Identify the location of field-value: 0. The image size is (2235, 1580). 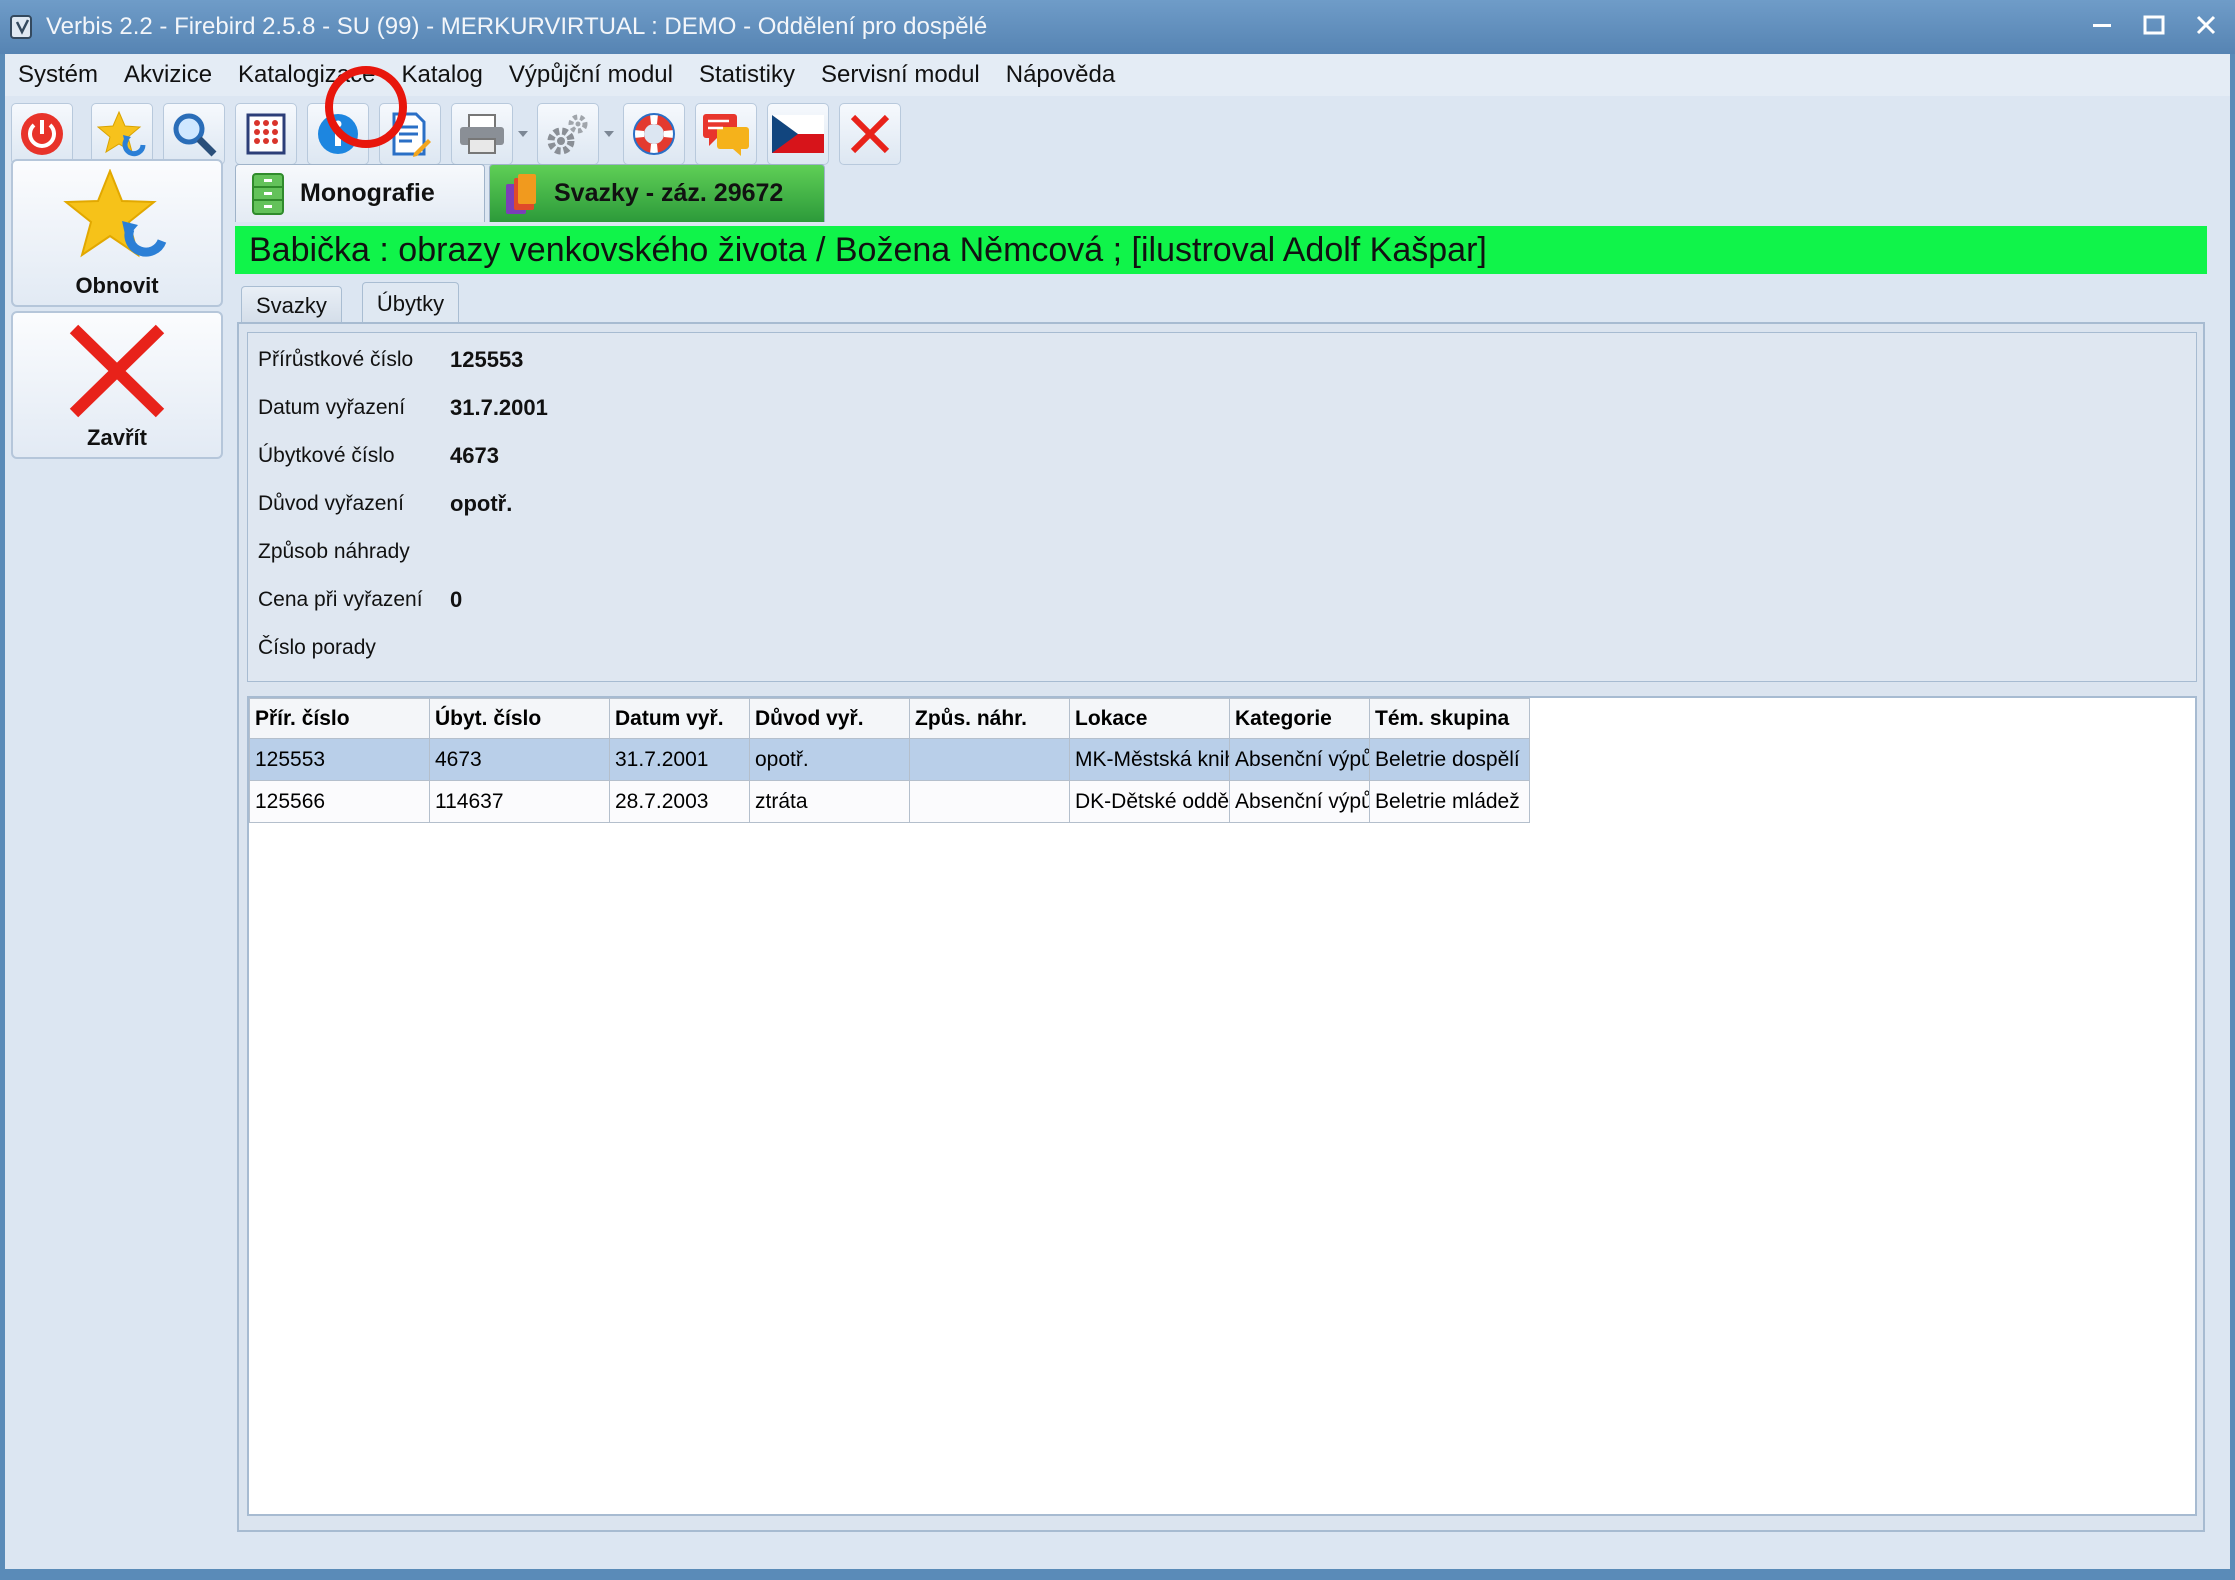
(456, 600).